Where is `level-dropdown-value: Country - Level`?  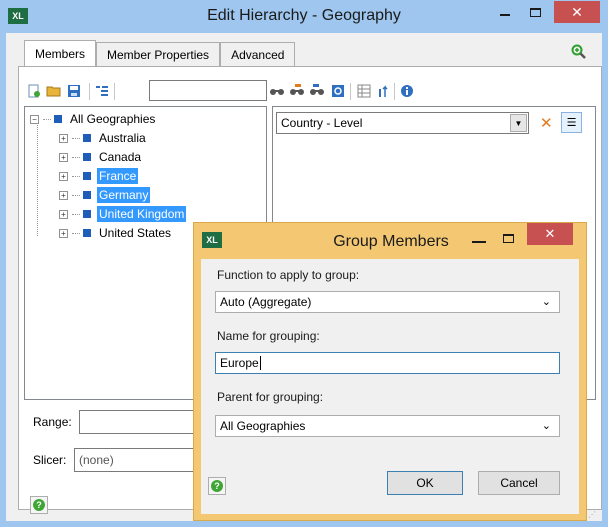 level-dropdown-value: Country - Level is located at coordinates (322, 123).